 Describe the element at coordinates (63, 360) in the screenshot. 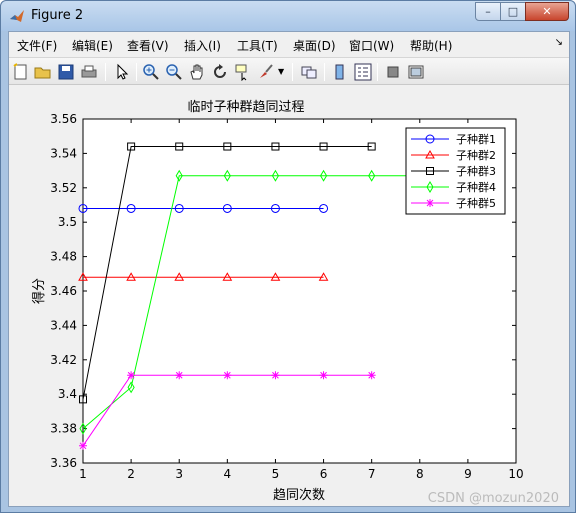

I see `y-tick-label: 3.42` at that location.